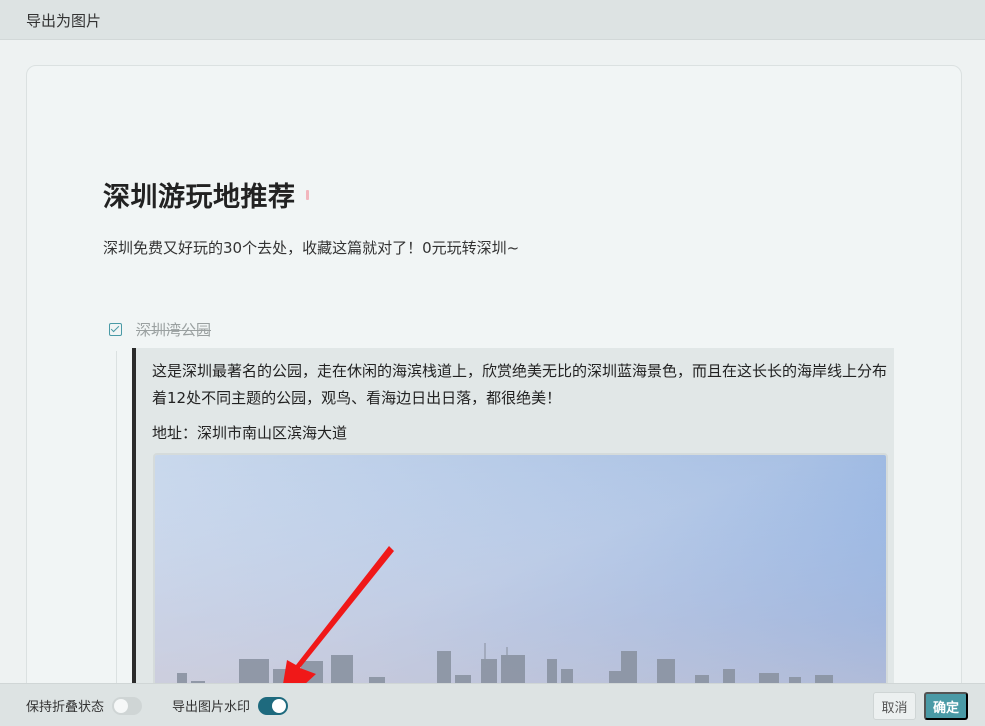  Describe the element at coordinates (946, 706) in the screenshot. I see `confirm-button: 确定` at that location.